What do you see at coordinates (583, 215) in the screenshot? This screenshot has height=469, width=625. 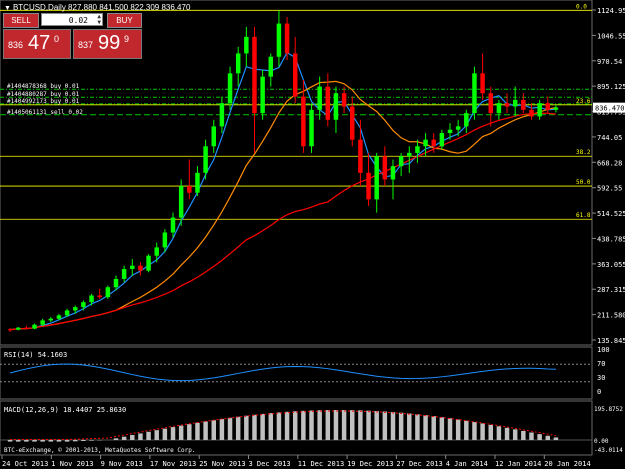 I see `fib-label: 61.8` at bounding box center [583, 215].